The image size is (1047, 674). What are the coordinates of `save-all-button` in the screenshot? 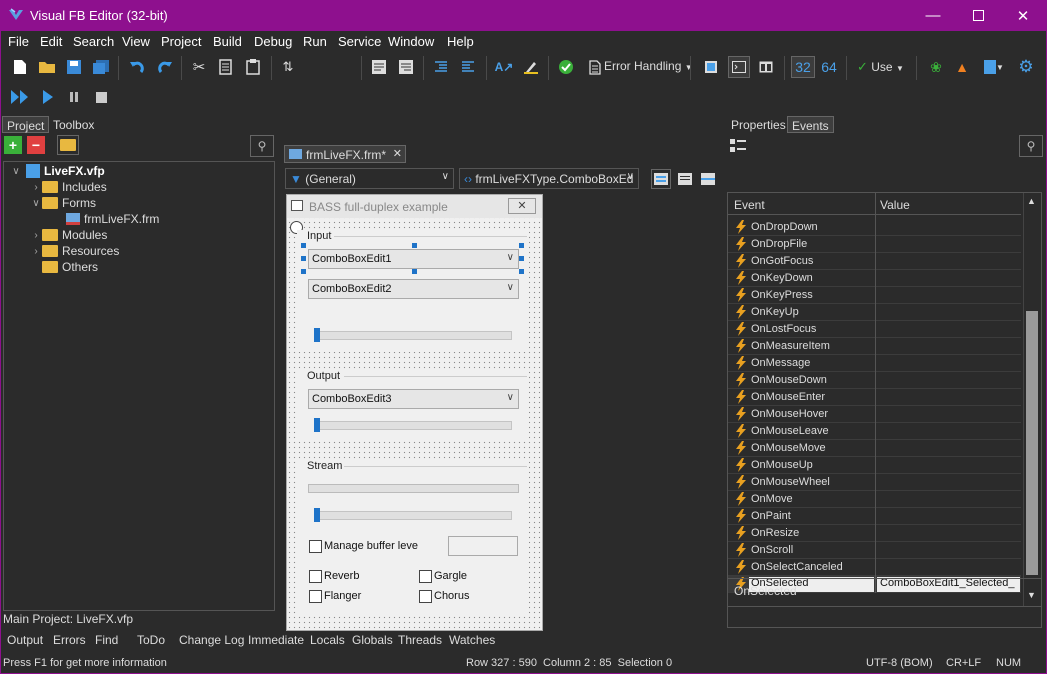 It's located at (101, 67).